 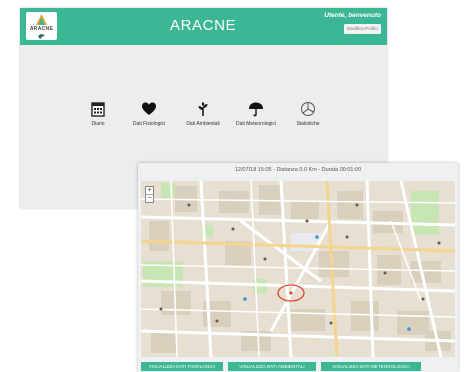 I want to click on feature-label: Statistiche, so click(x=308, y=124).